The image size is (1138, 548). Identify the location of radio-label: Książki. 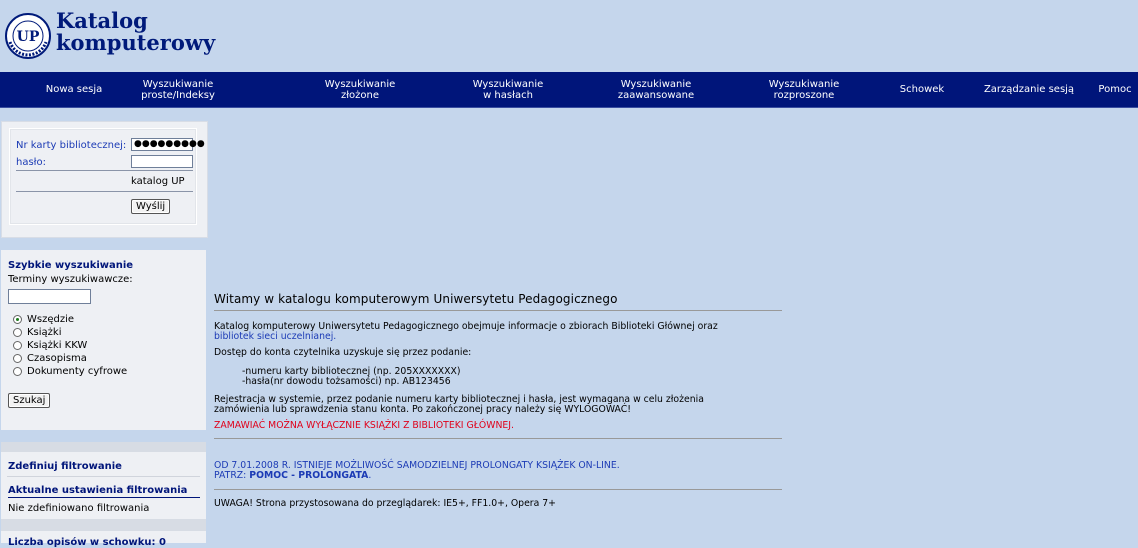
(44, 332).